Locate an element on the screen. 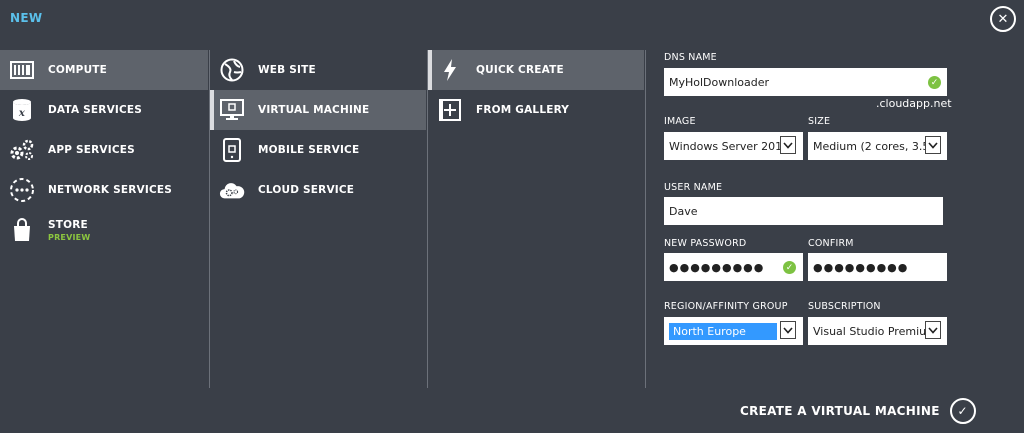 The image size is (1024, 433). category-network-services: NETWORK SERVICES is located at coordinates (104, 190).